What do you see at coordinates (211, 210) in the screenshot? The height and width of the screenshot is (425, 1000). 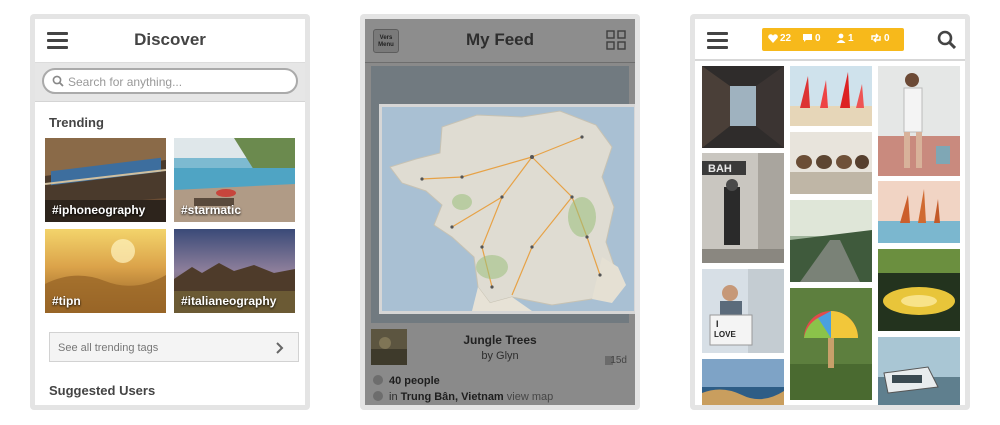 I see `trending-tag-label: #starmatic` at bounding box center [211, 210].